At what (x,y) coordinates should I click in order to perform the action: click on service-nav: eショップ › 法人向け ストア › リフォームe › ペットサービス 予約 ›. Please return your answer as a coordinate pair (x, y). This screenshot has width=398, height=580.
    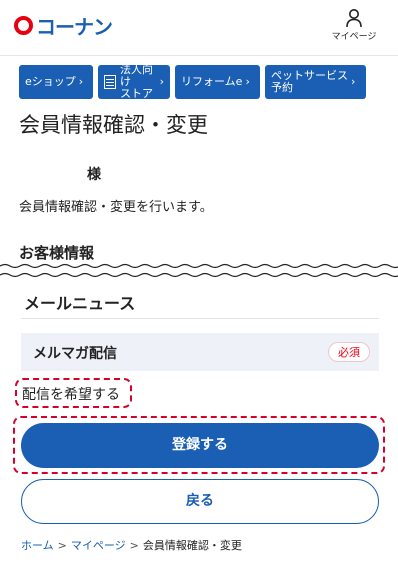
    Looking at the image, I should click on (199, 81).